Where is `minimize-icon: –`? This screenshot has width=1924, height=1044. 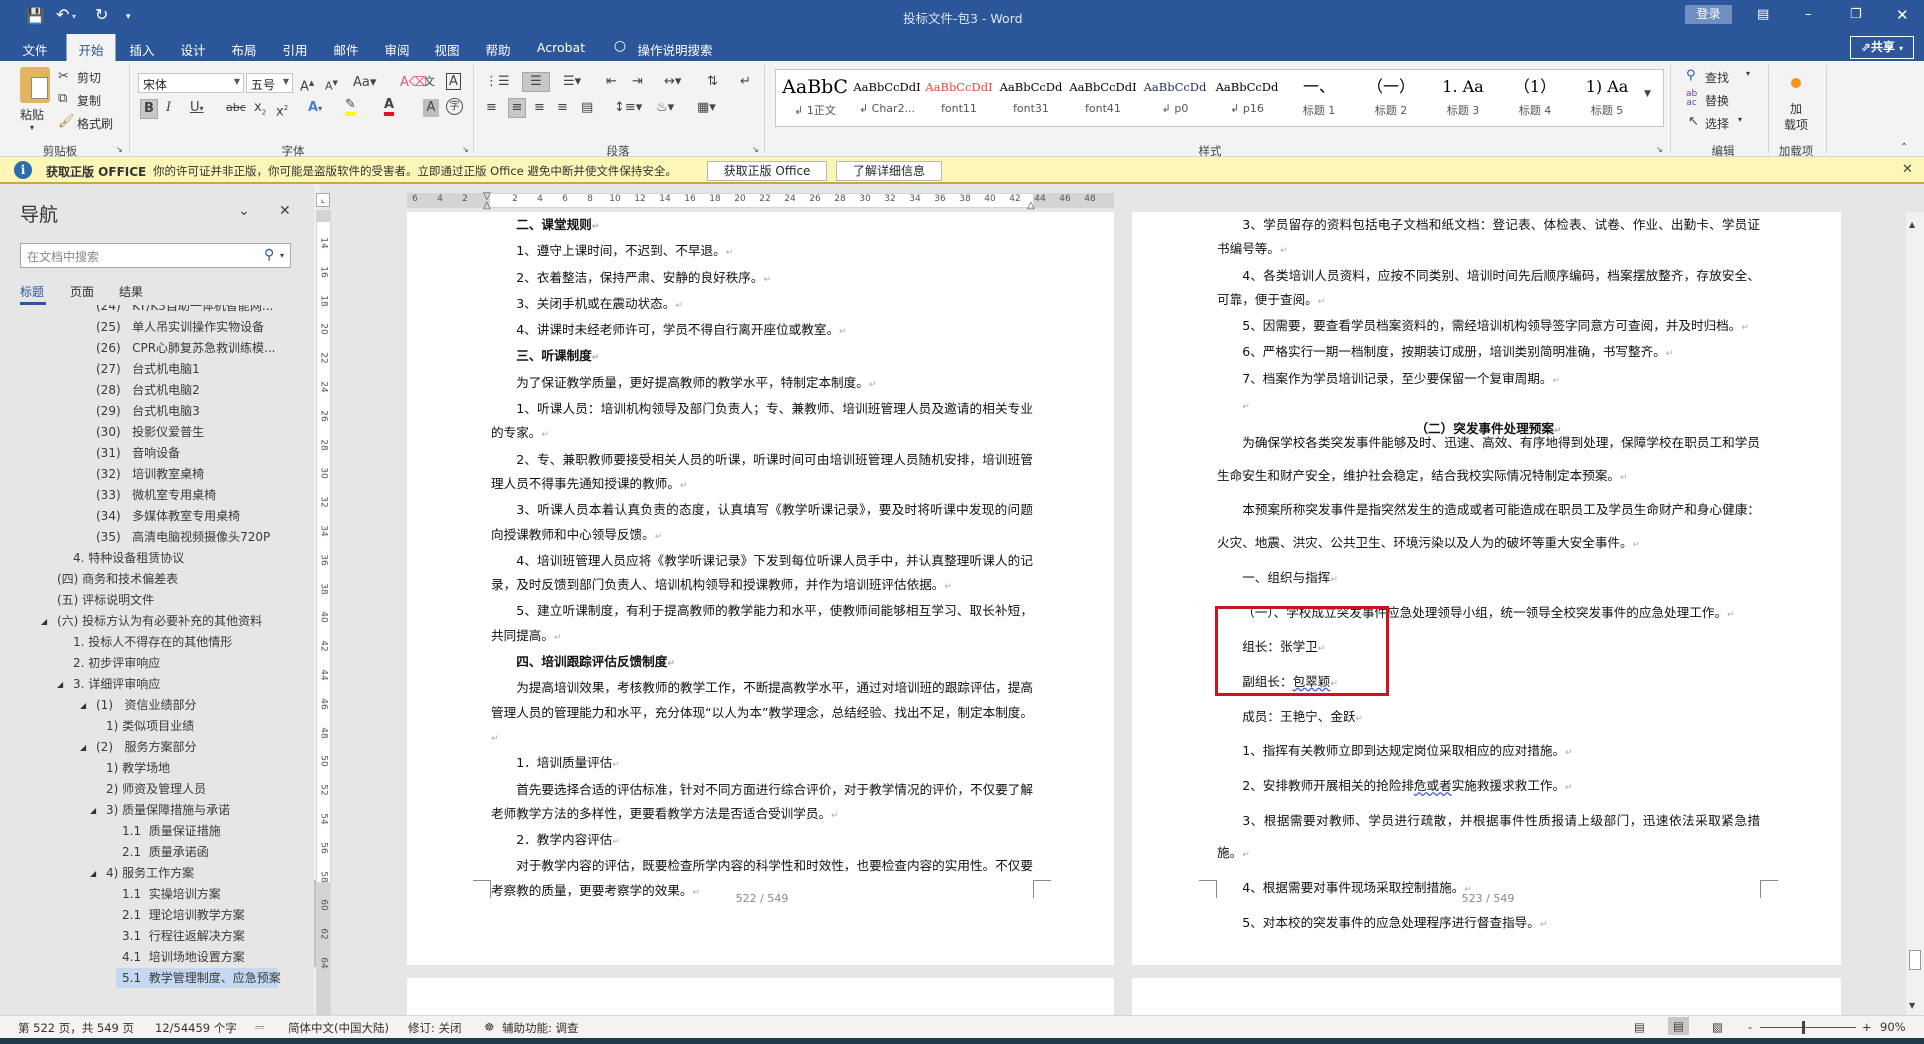
minimize-icon: – is located at coordinates (1808, 15).